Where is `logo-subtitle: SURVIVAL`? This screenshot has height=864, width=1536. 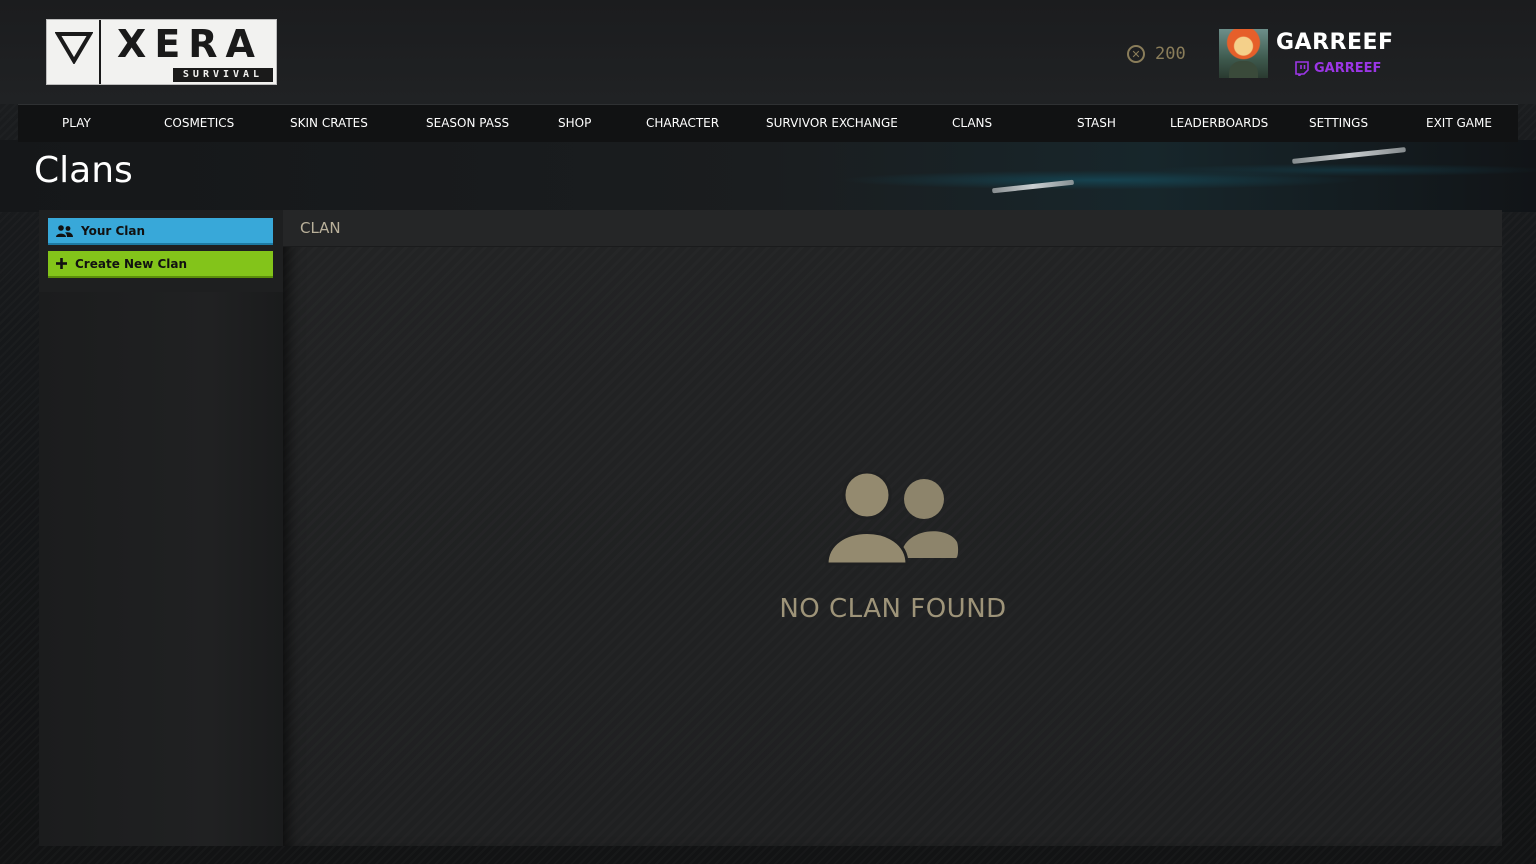 logo-subtitle: SURVIVAL is located at coordinates (223, 75).